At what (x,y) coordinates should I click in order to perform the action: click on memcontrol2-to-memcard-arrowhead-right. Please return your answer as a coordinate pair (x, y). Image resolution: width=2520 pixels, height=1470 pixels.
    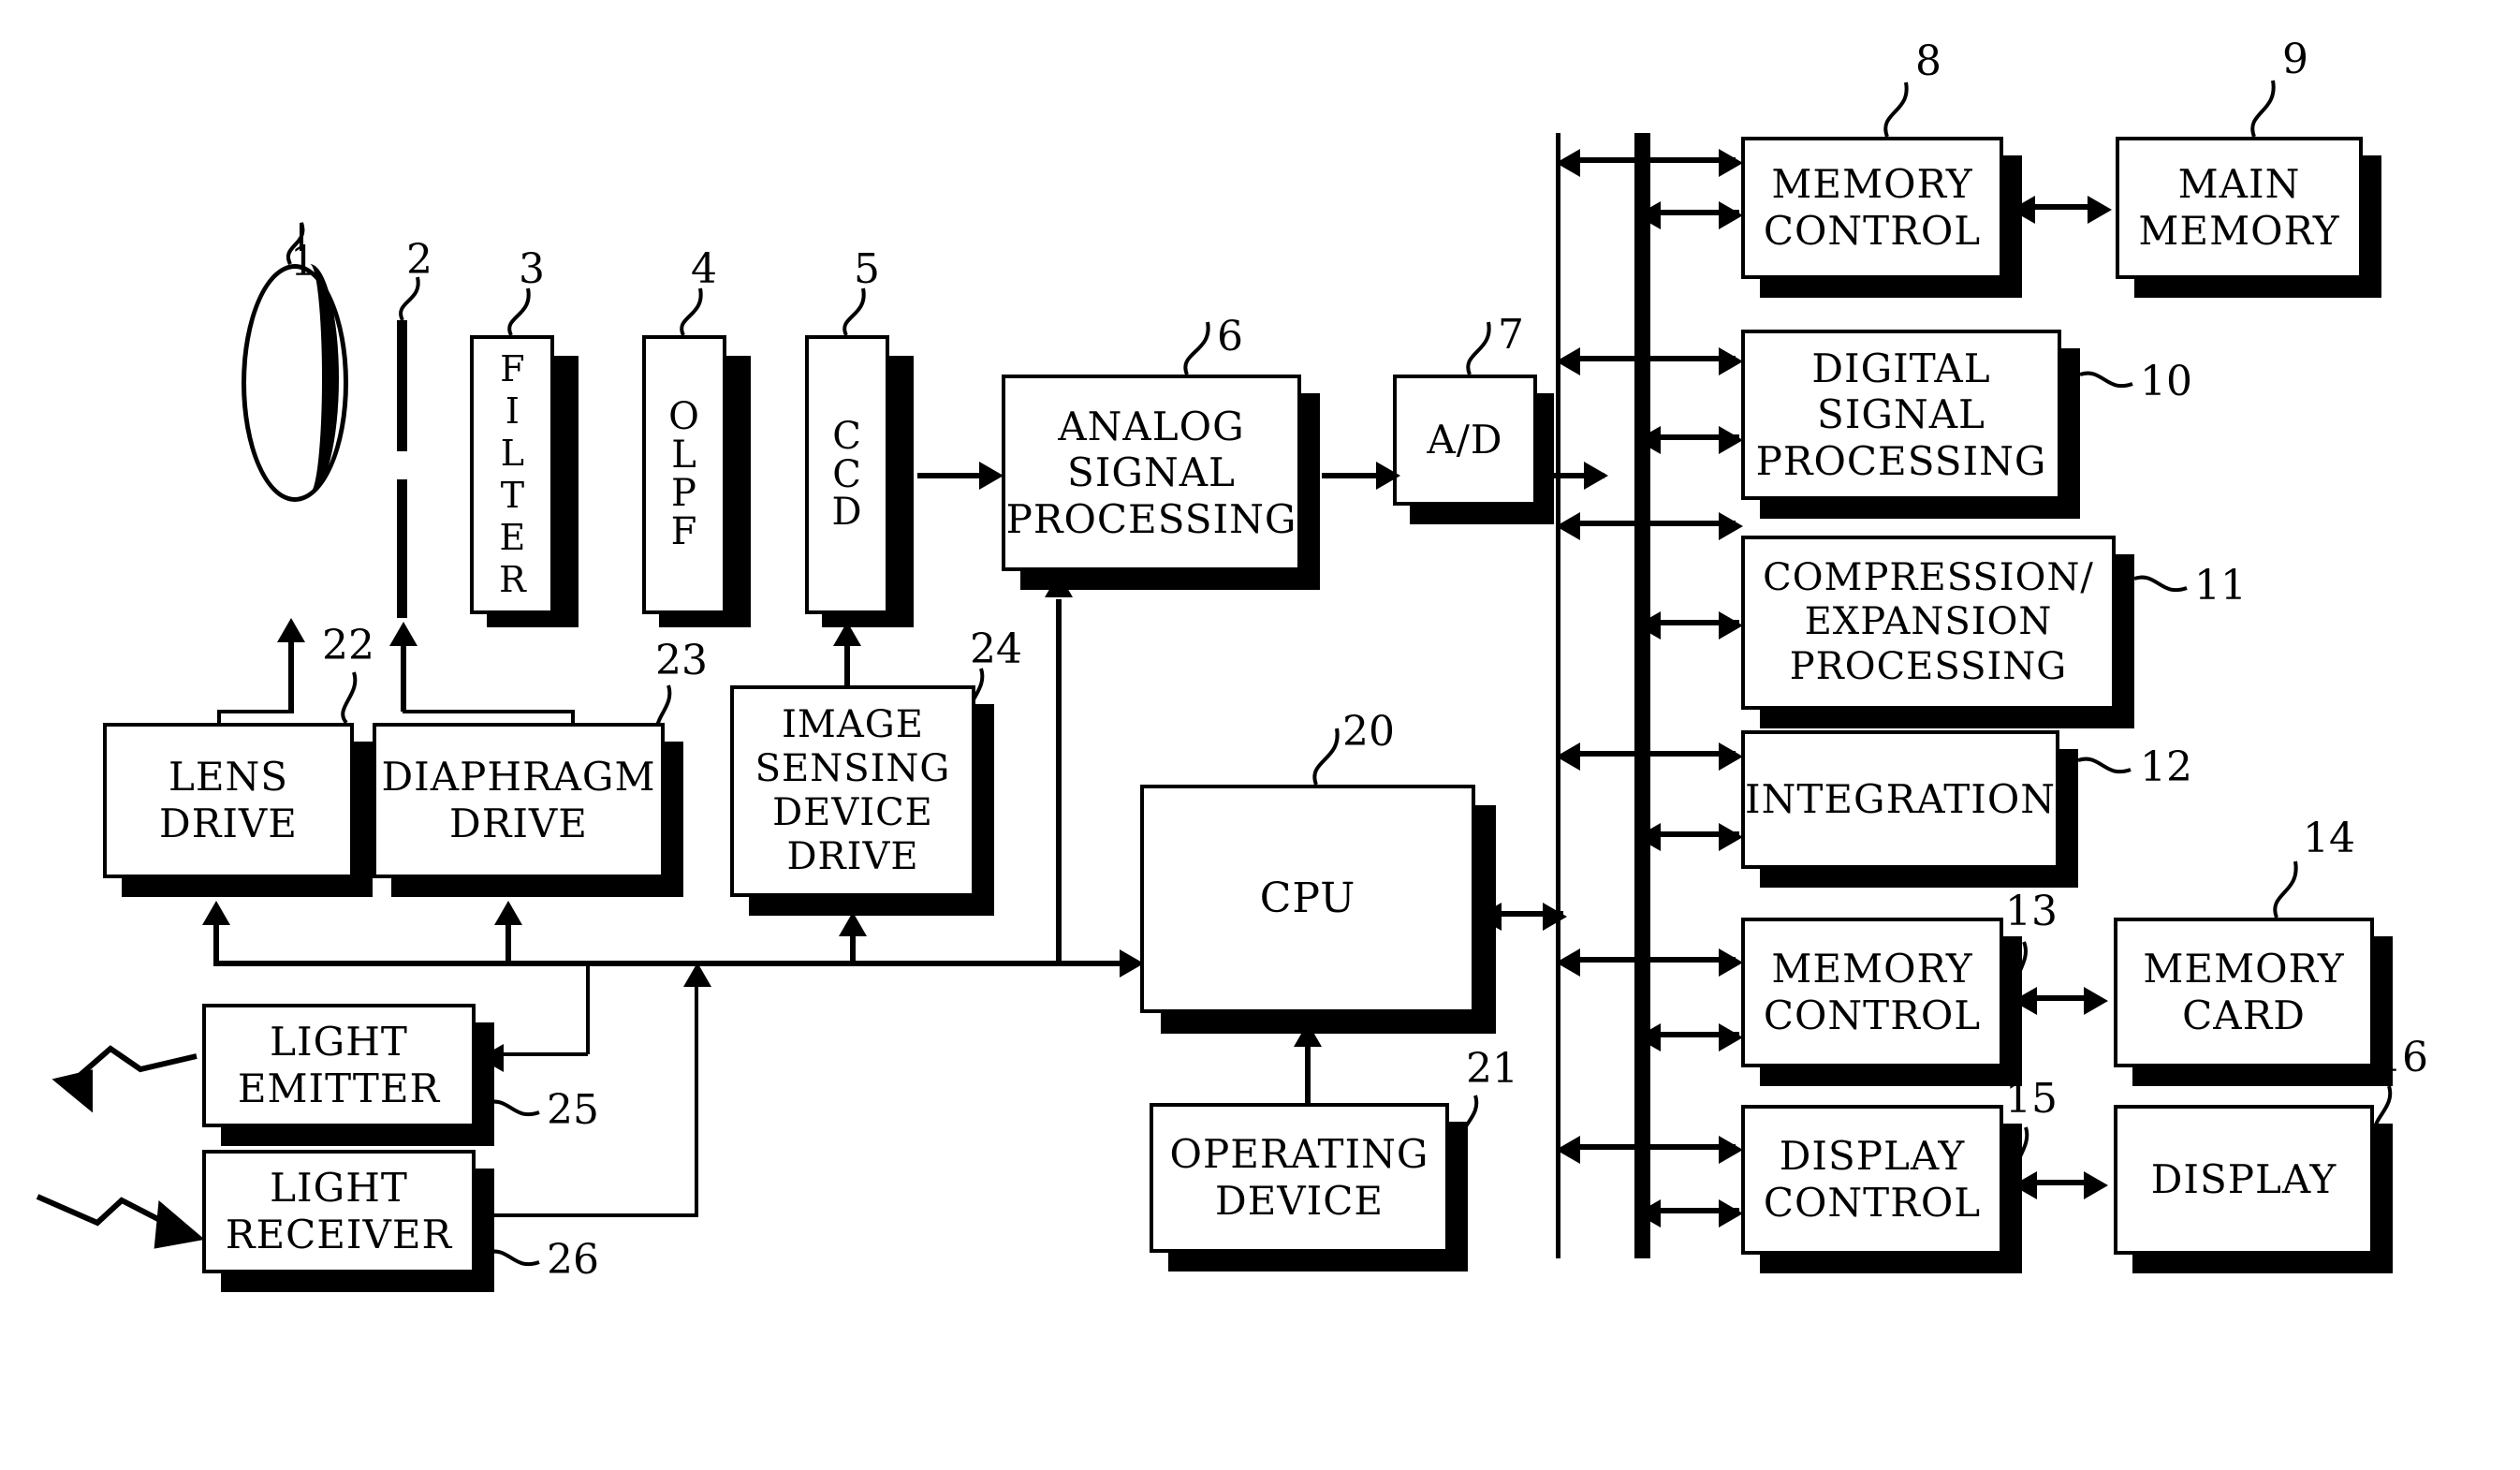
    Looking at the image, I should click on (2096, 1001).